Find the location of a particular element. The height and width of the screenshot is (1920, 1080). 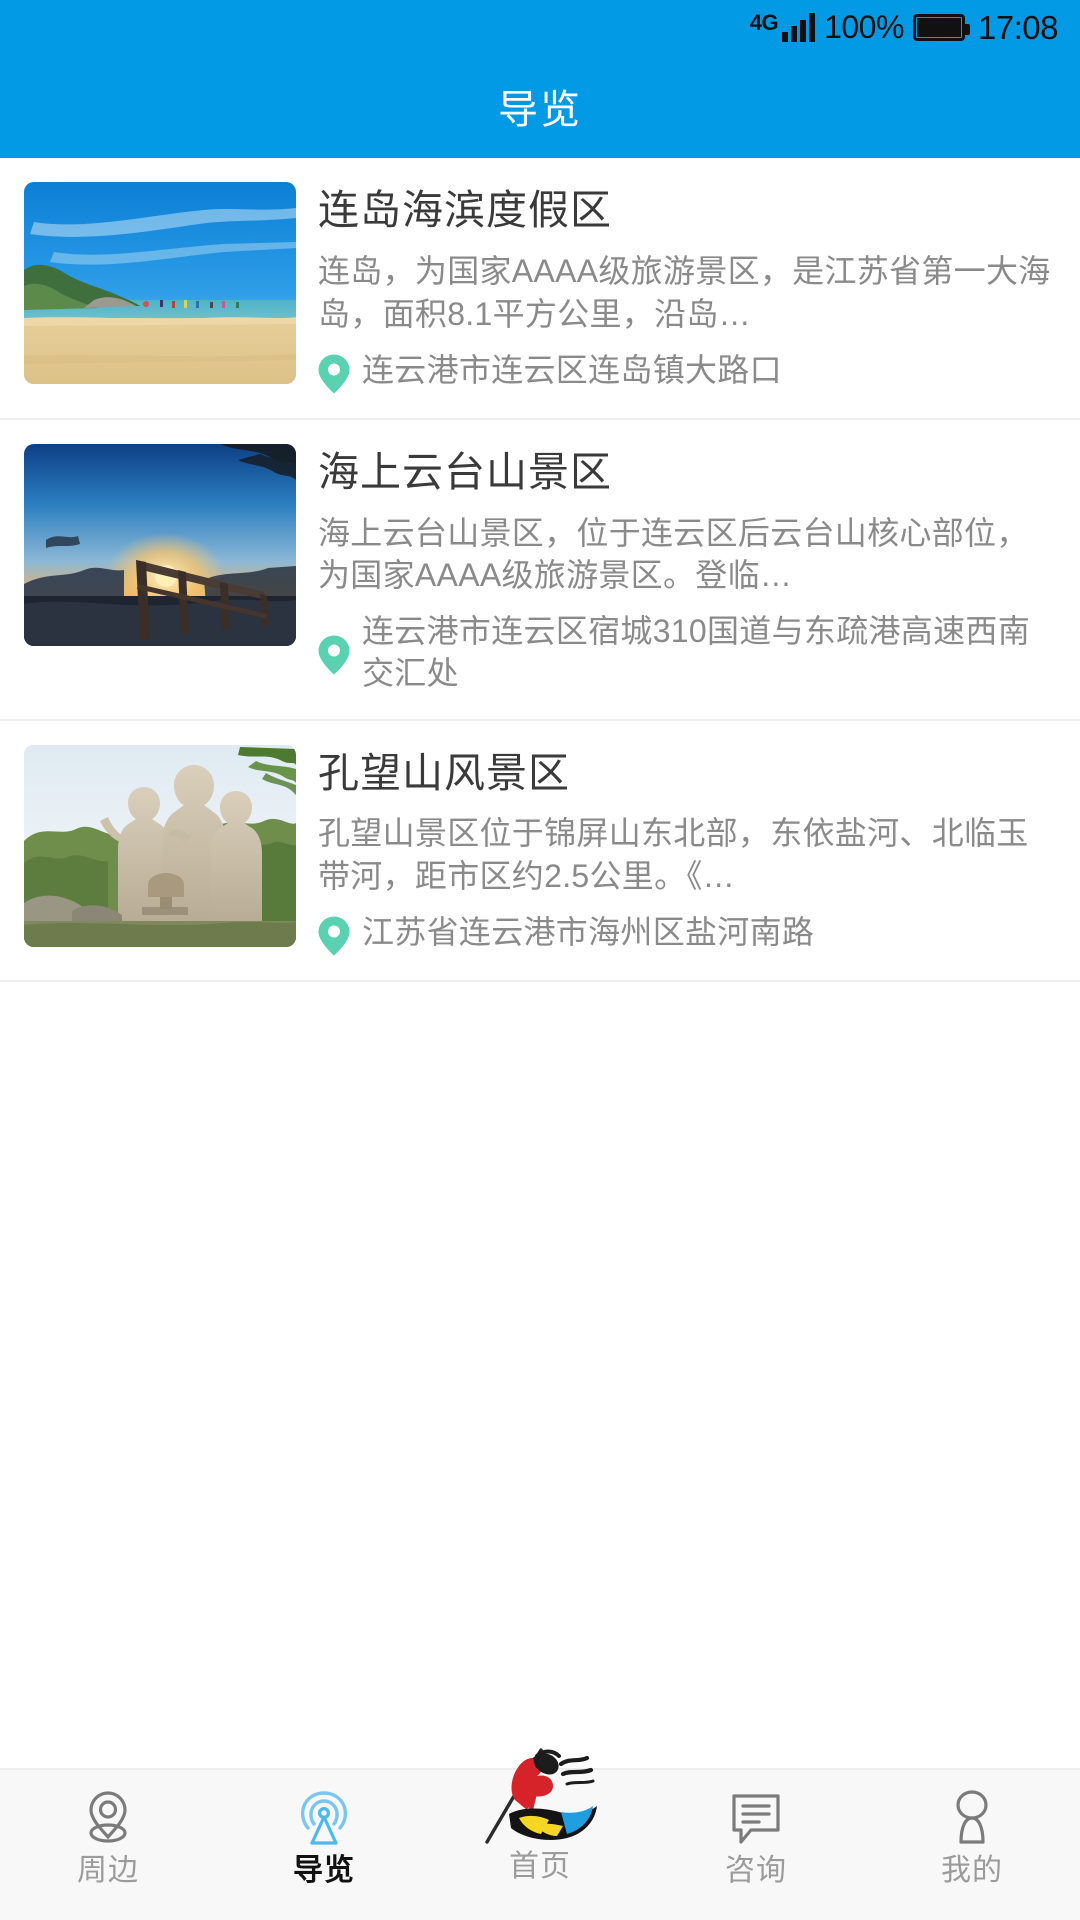

nav-item-nearby: 周边 is located at coordinates (108, 1845).